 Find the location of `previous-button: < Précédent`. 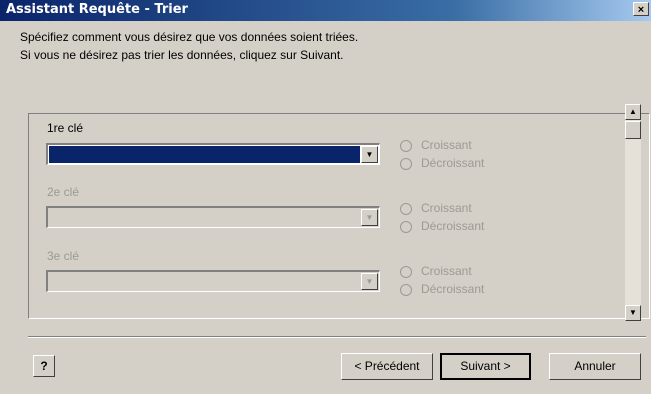

previous-button: < Précédent is located at coordinates (387, 366).